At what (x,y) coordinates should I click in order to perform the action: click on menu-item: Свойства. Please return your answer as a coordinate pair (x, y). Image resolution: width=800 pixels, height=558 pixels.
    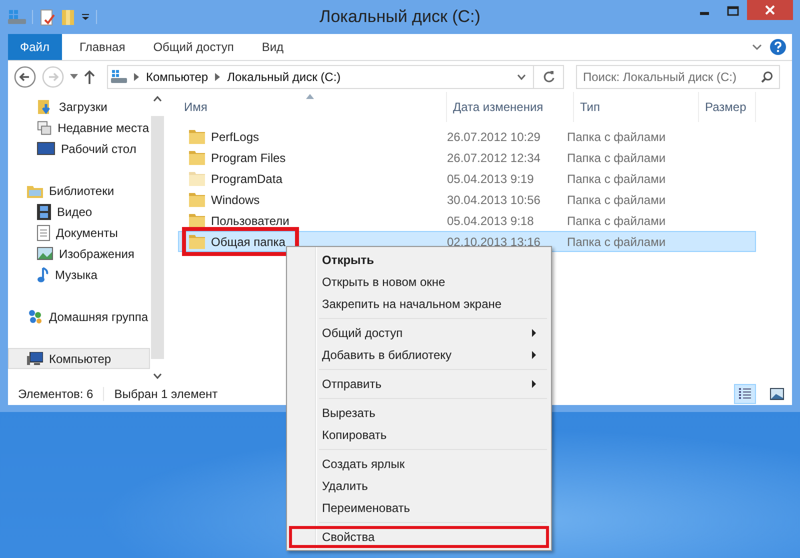
    Looking at the image, I should click on (419, 537).